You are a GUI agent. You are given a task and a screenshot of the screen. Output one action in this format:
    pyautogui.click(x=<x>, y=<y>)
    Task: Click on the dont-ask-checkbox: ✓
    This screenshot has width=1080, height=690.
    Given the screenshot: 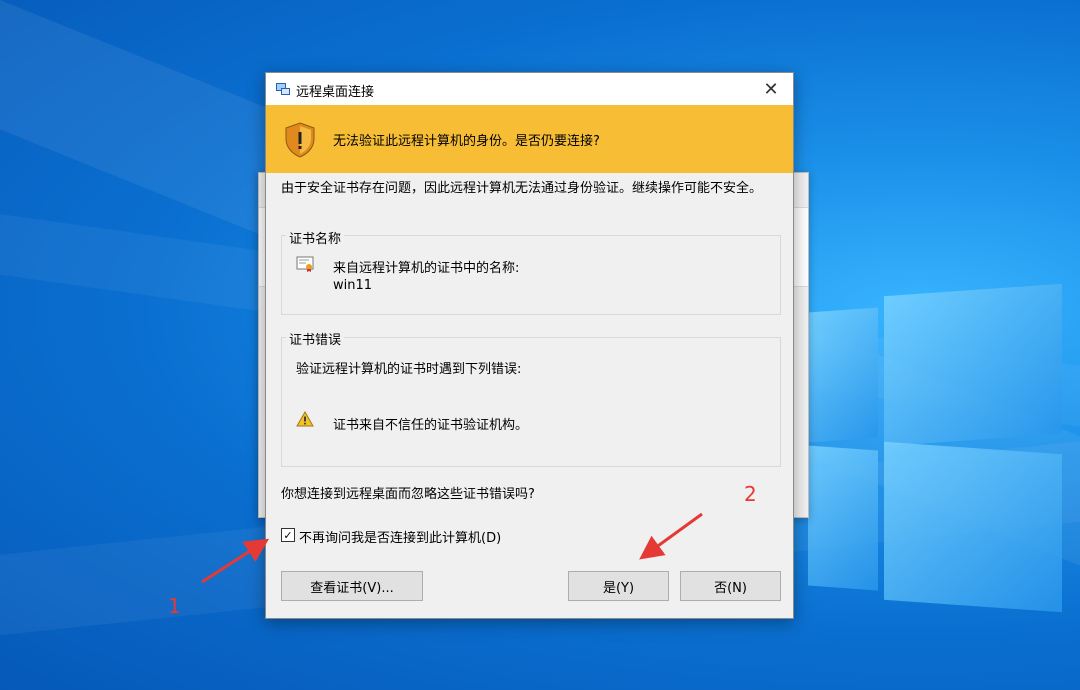 What is the action you would take?
    pyautogui.click(x=288, y=535)
    